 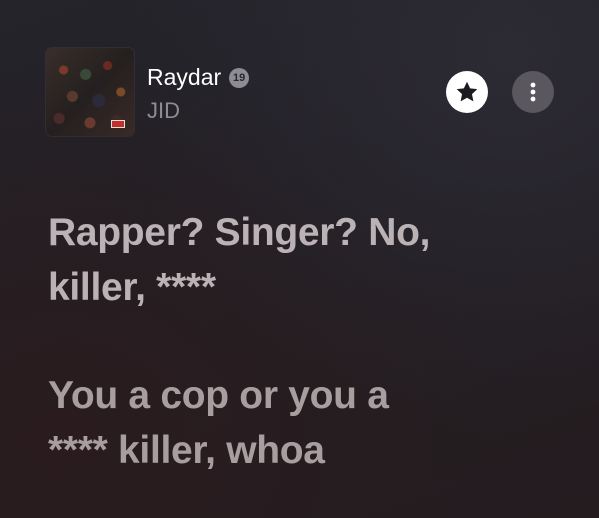 What do you see at coordinates (163, 111) in the screenshot?
I see `artist-name: JID` at bounding box center [163, 111].